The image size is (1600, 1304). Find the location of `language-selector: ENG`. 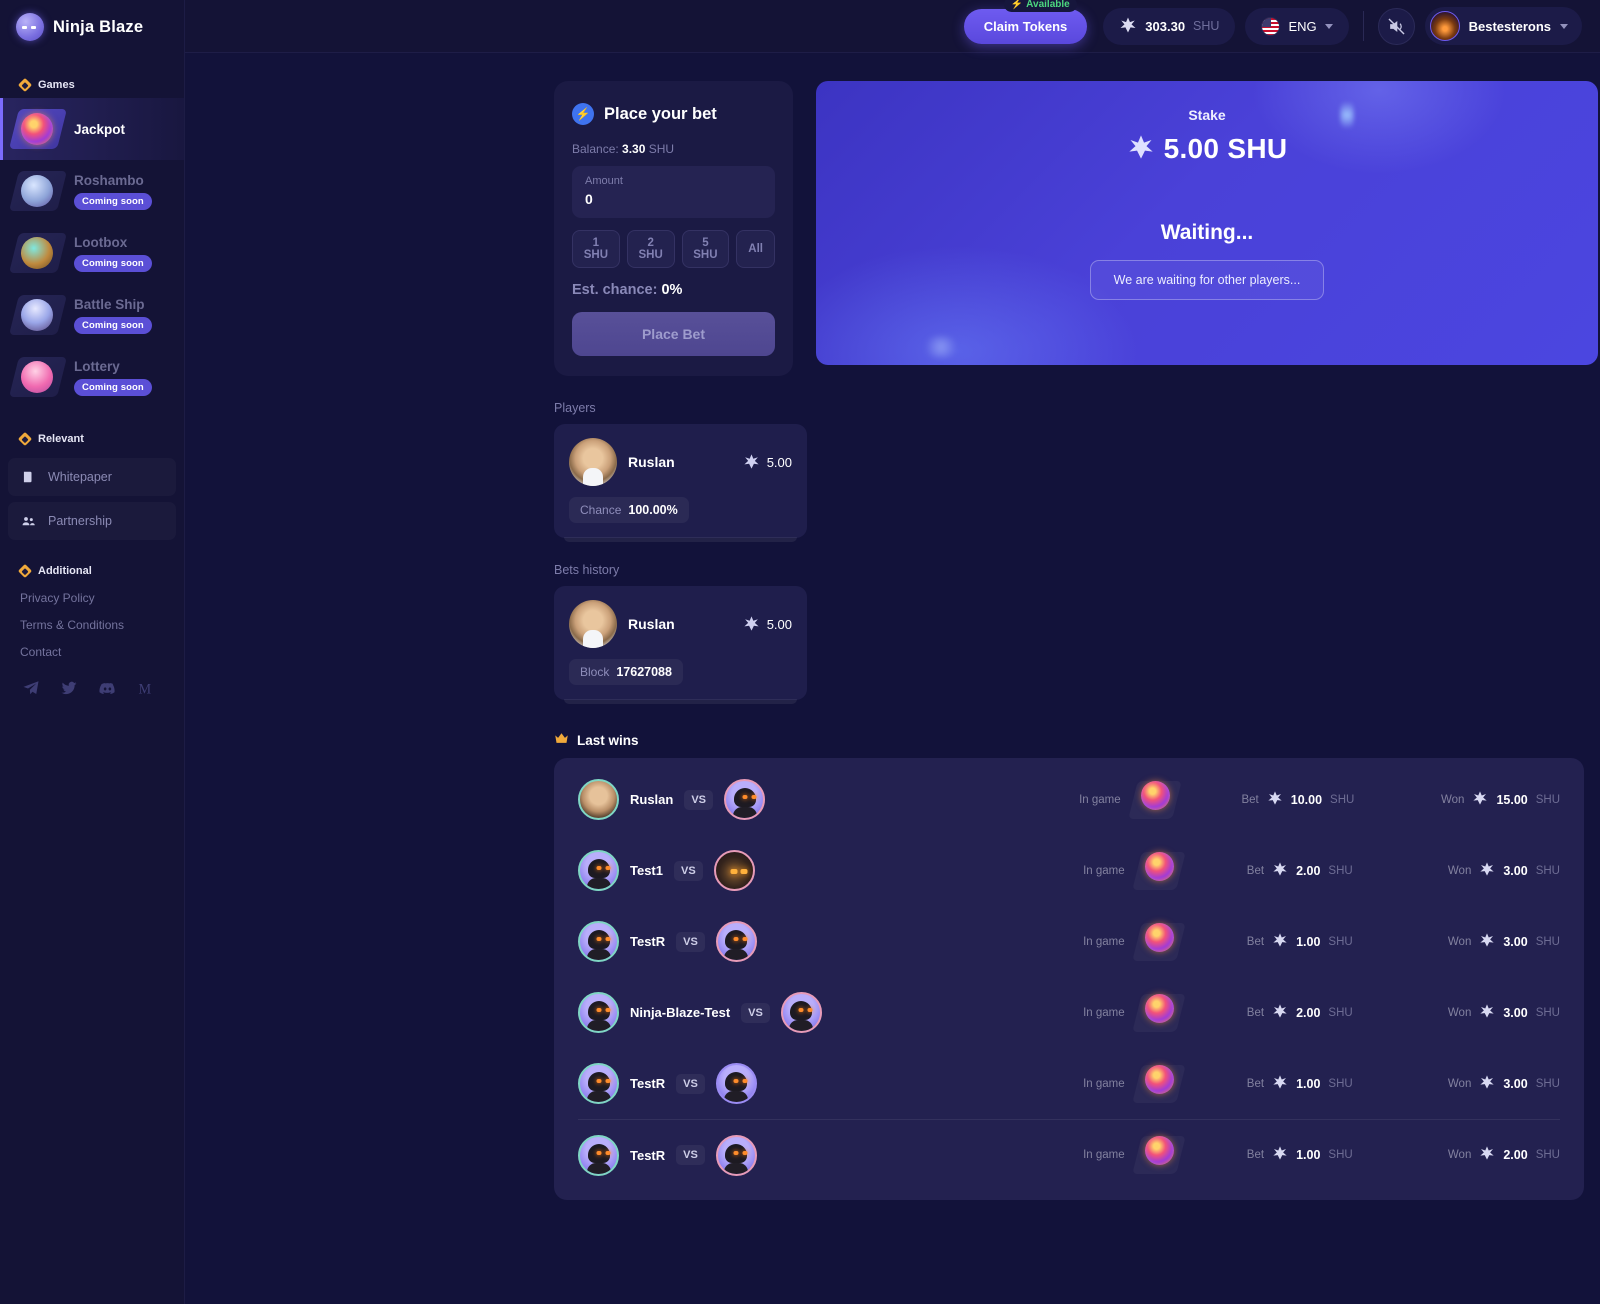

language-selector: ENG is located at coordinates (1297, 26).